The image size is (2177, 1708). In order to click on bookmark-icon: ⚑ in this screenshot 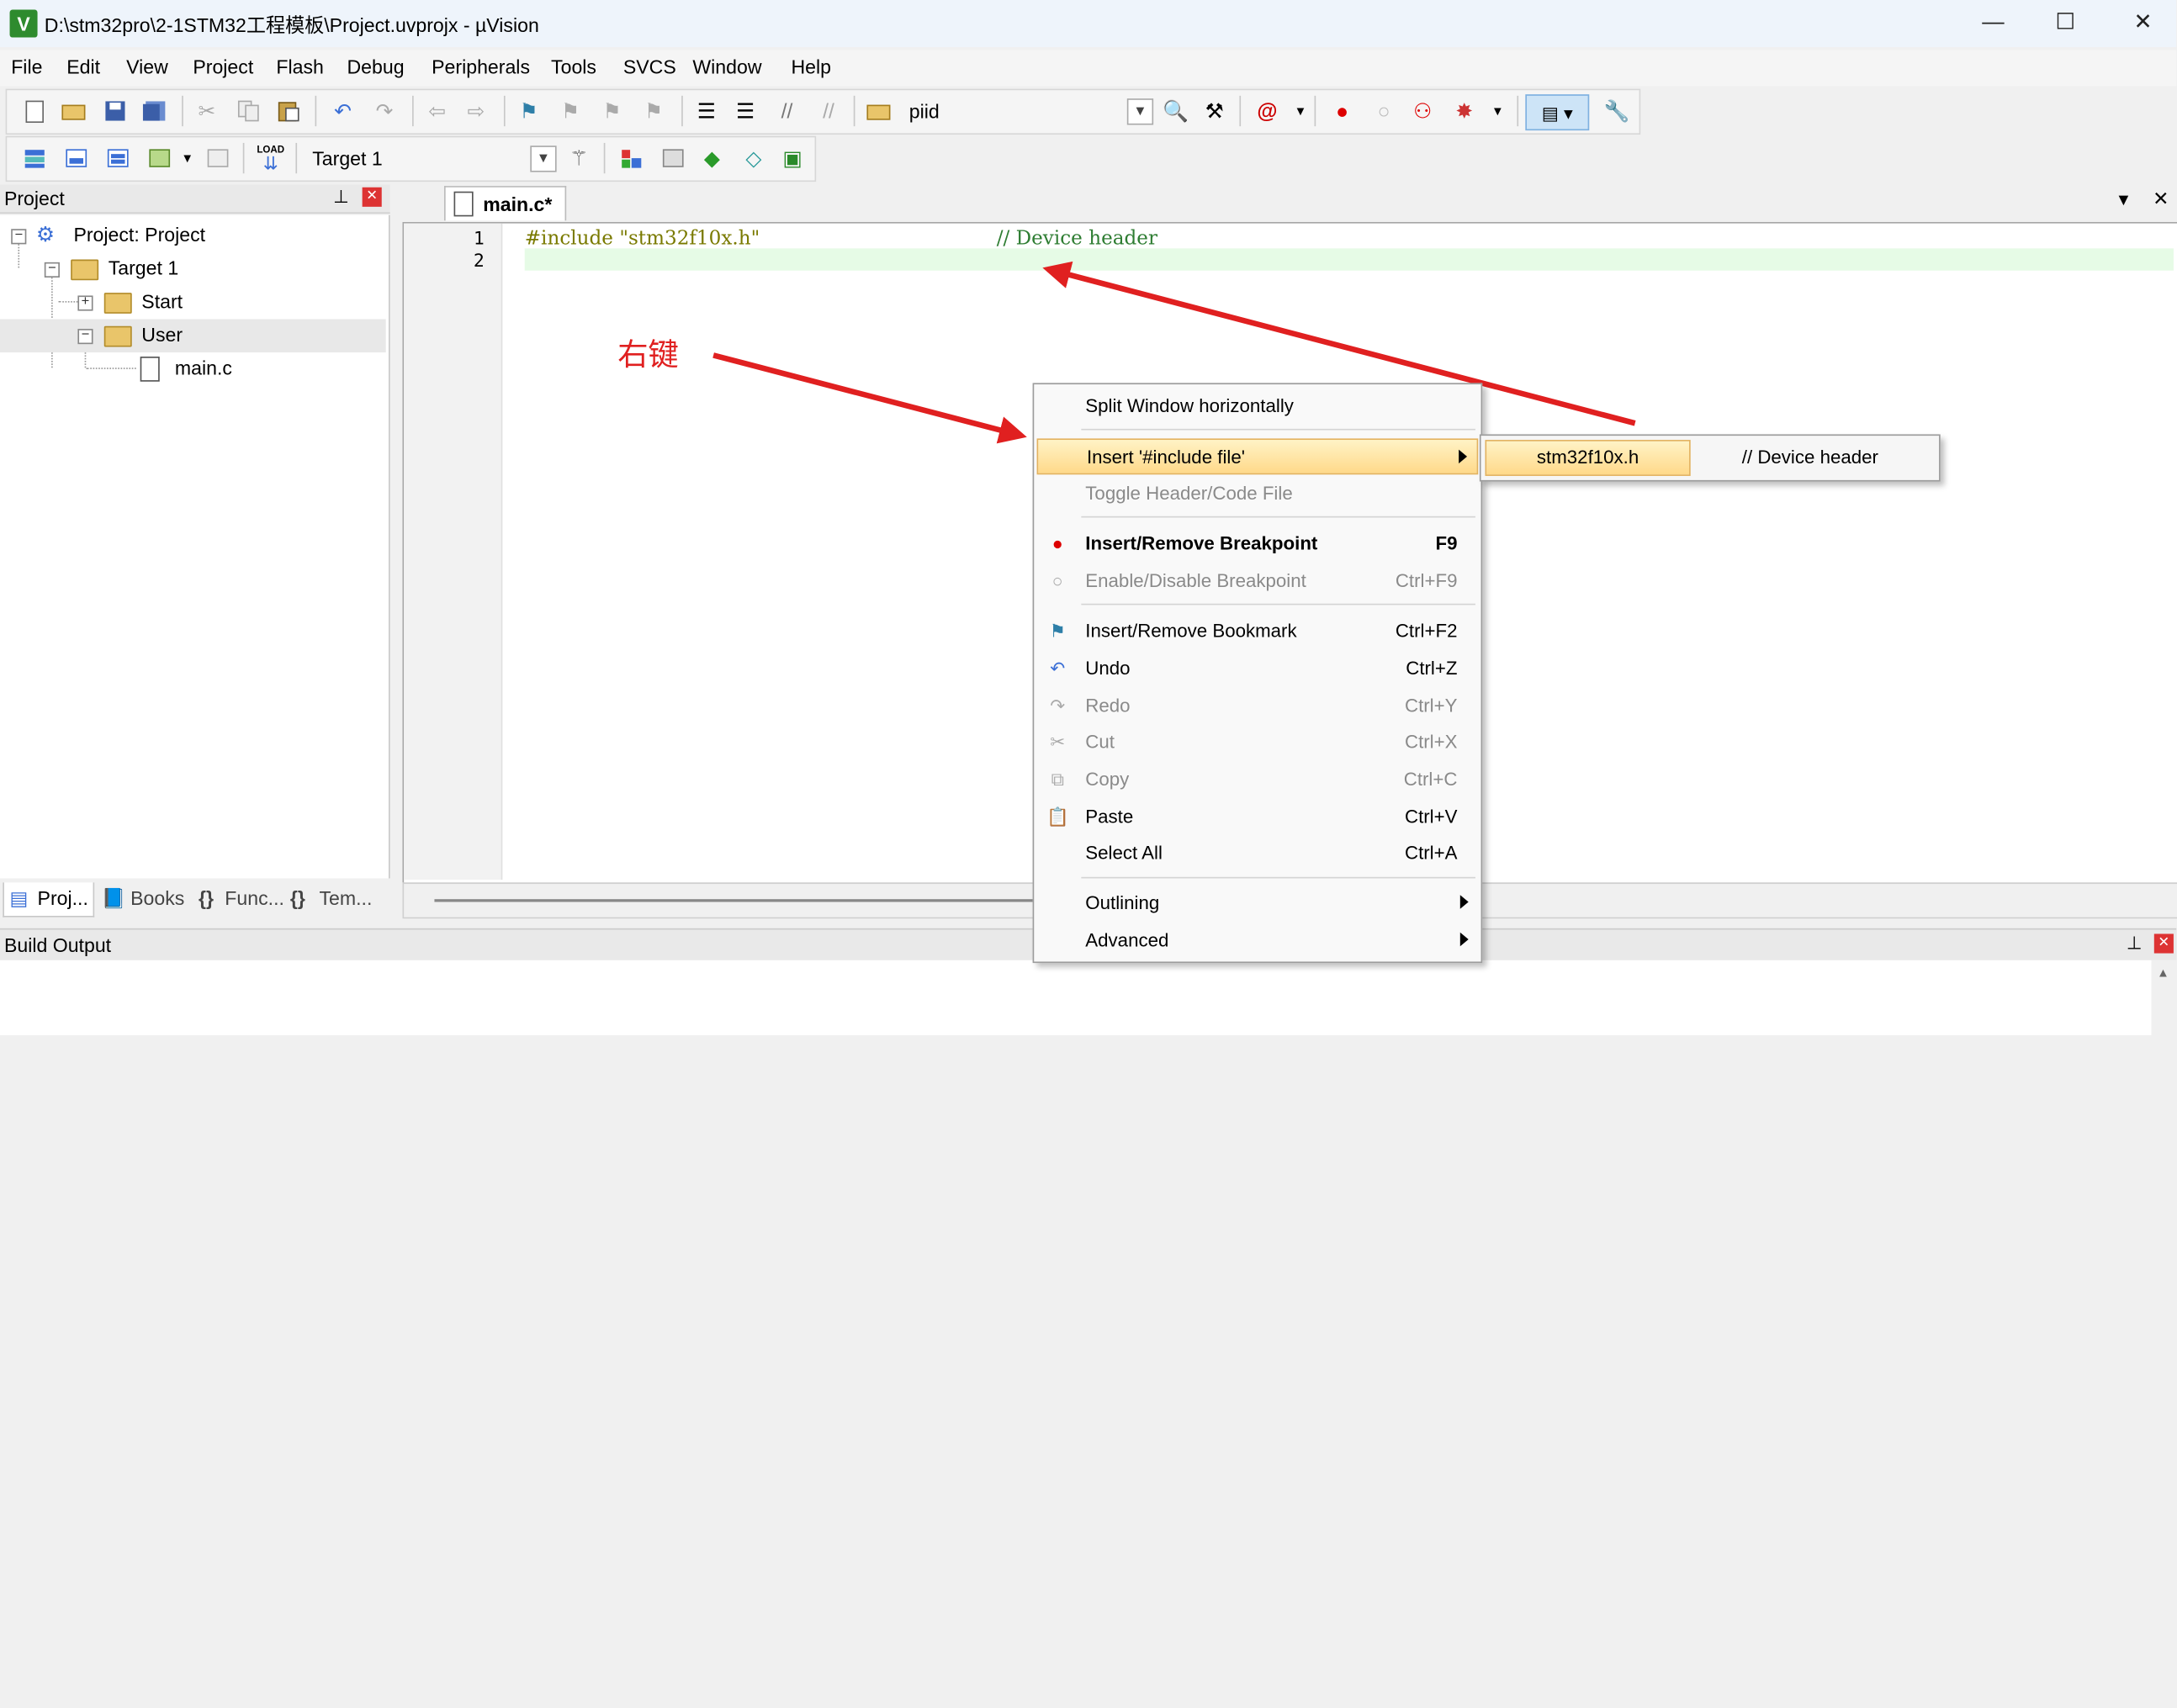, I will do `click(1057, 631)`.